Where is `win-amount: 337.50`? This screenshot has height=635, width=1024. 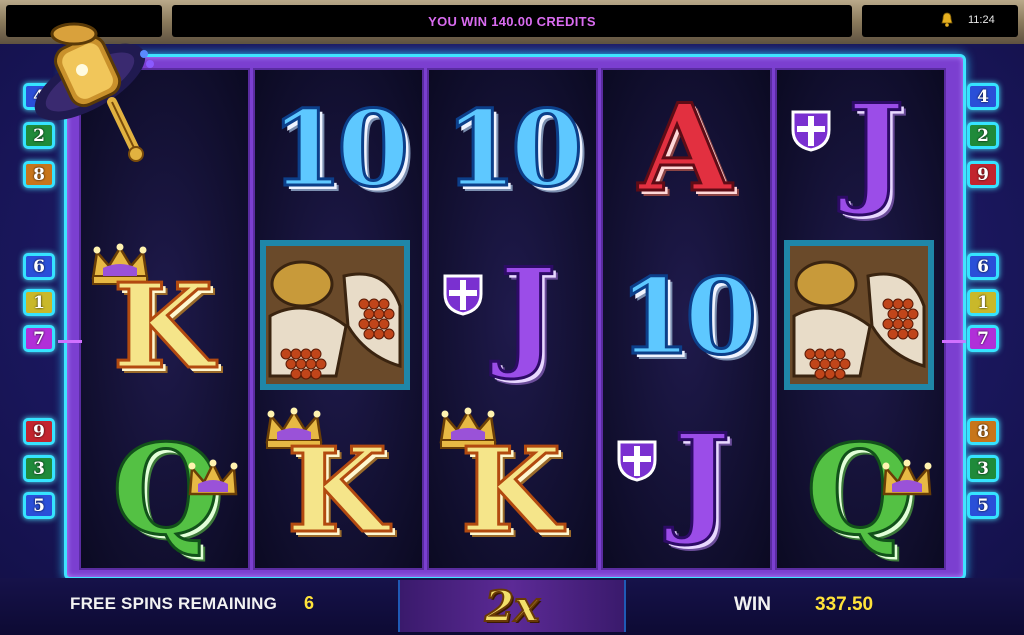
win-amount: 337.50 is located at coordinates (844, 604).